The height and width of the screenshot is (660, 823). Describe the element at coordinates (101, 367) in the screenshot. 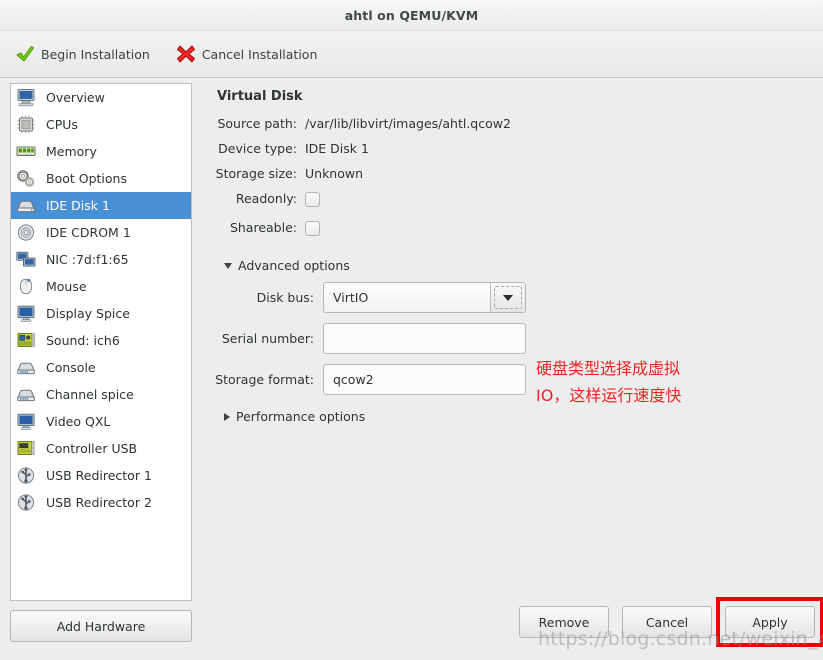

I see `sidebar-item-console: Console` at that location.